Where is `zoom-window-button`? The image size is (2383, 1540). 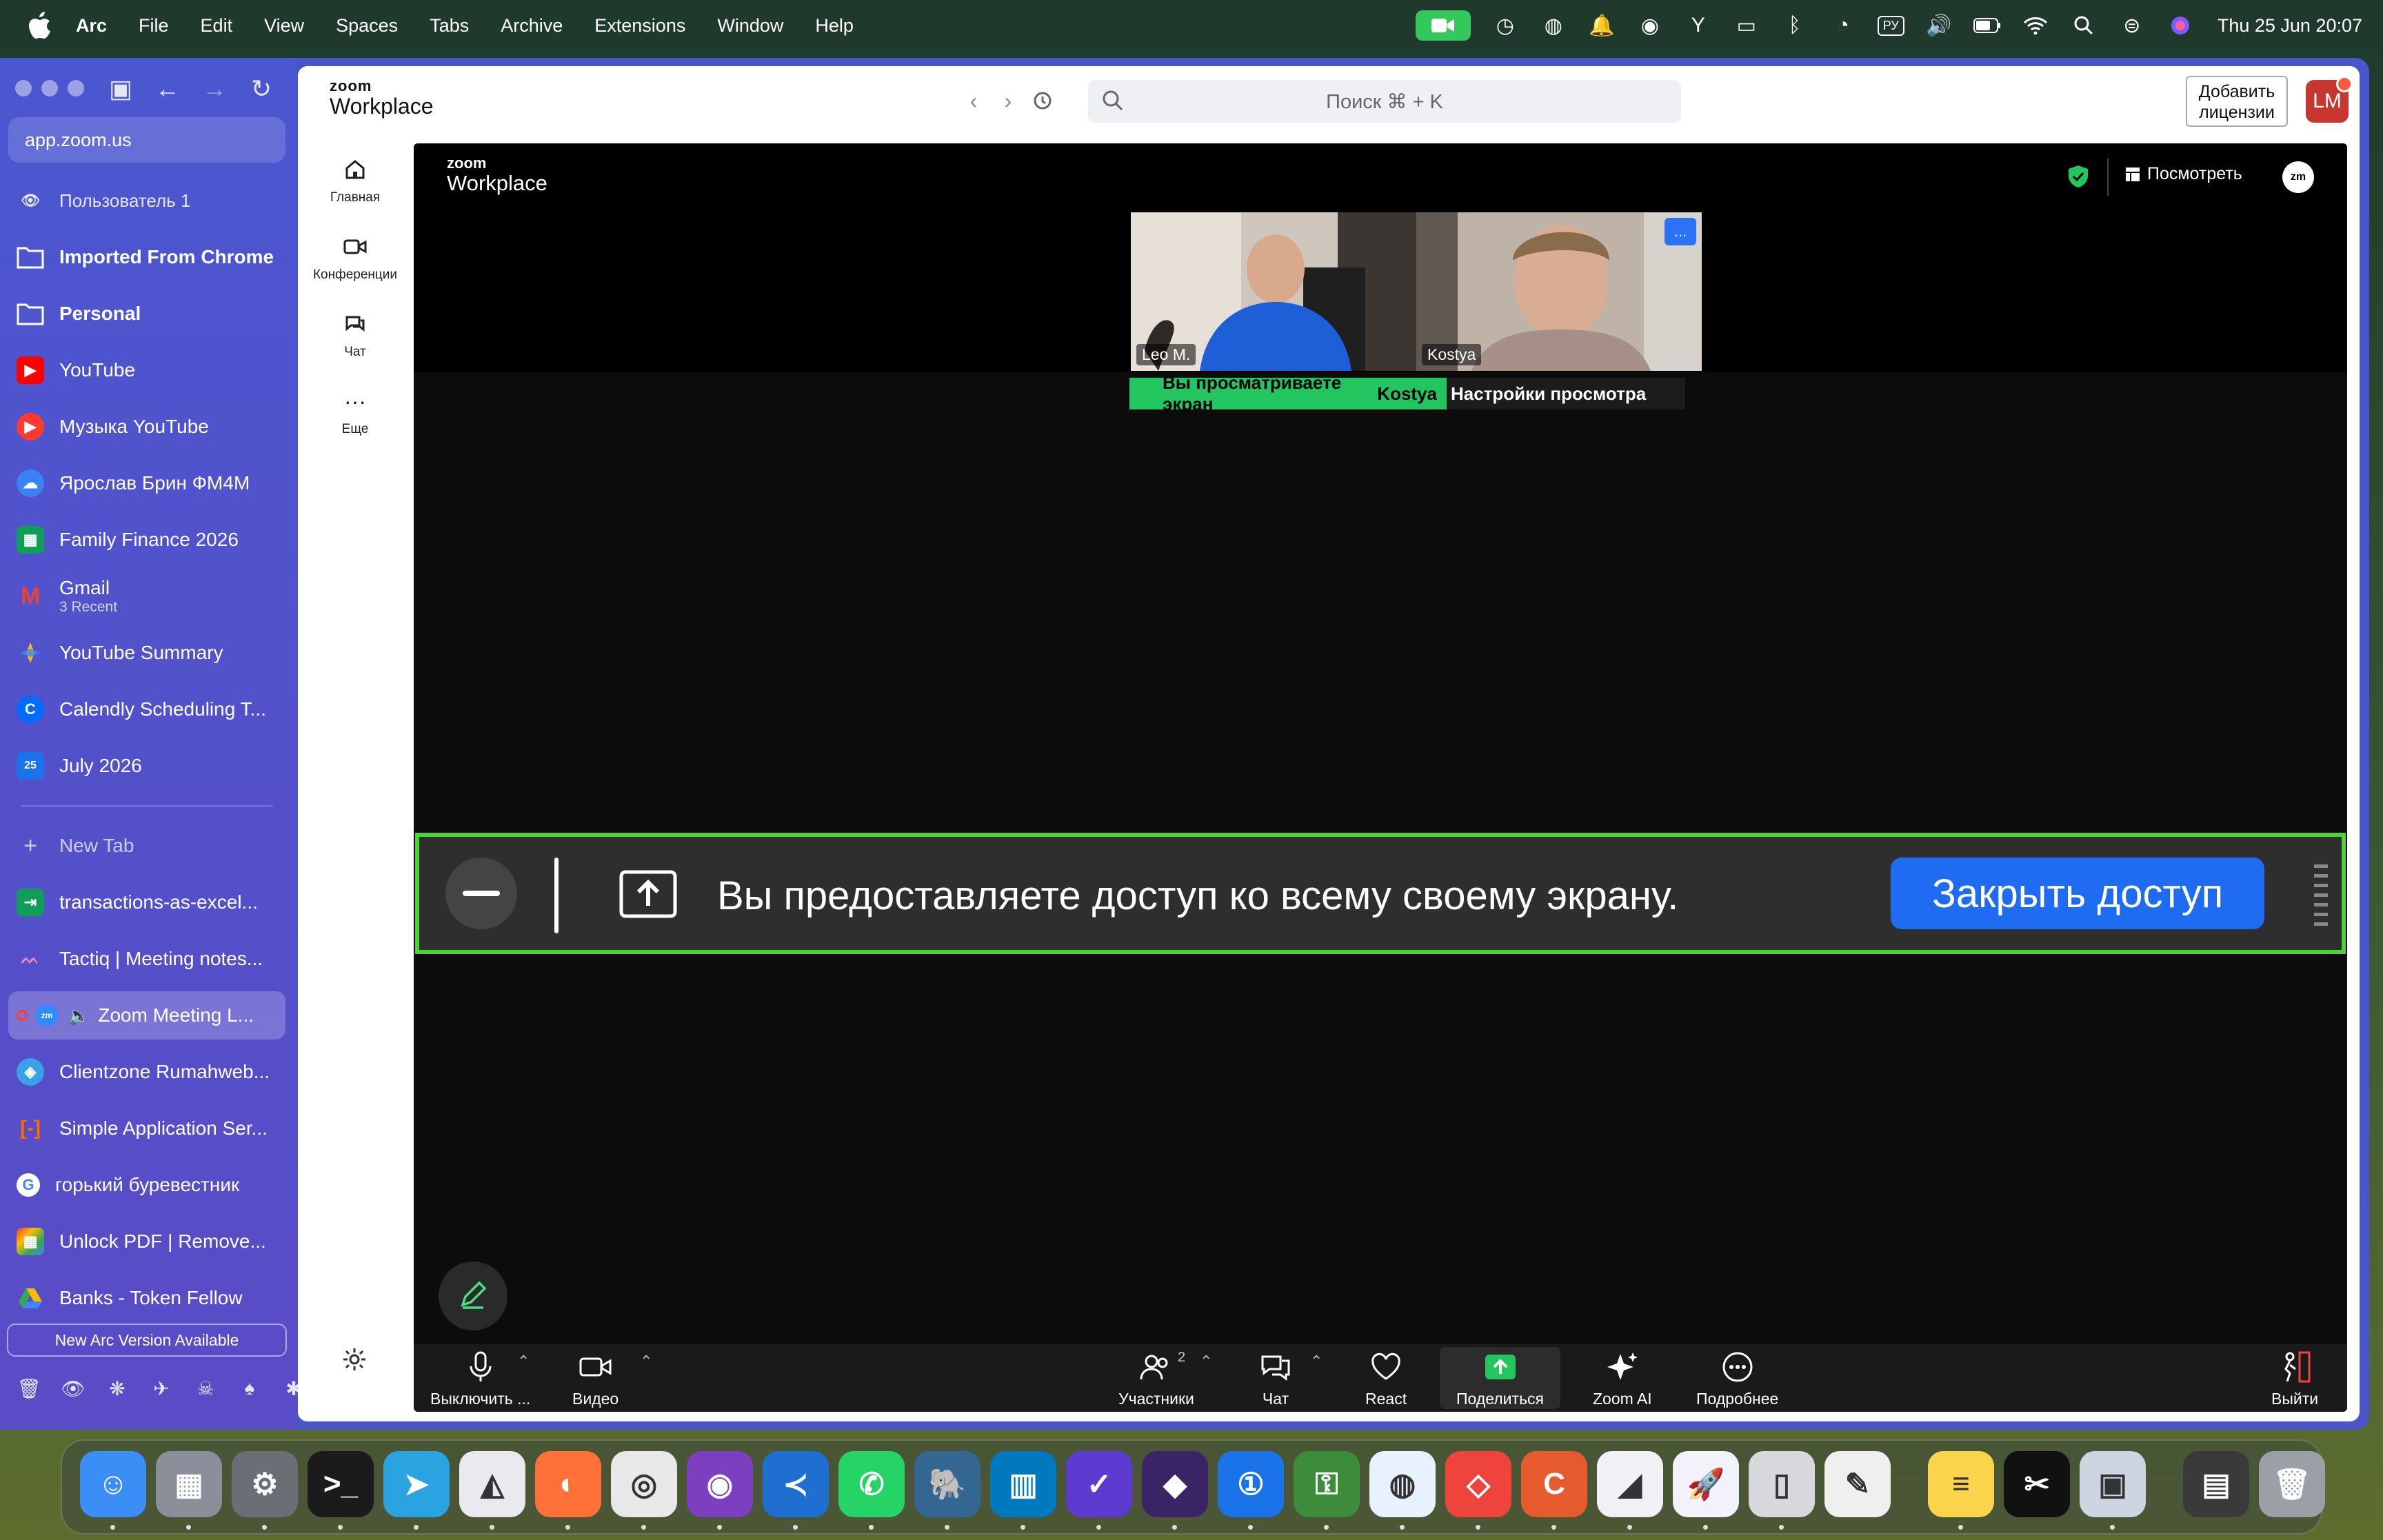 zoom-window-button is located at coordinates (76, 88).